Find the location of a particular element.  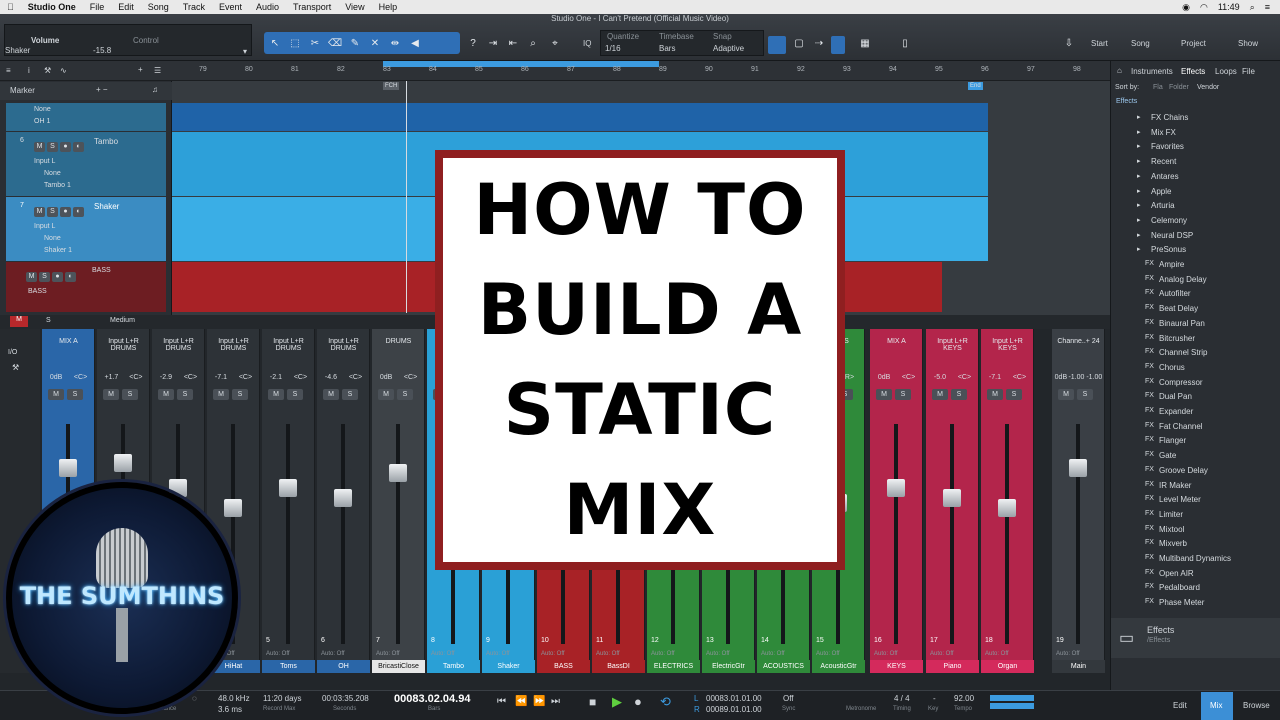

track-output: Shaker 1 is located at coordinates (58, 250).